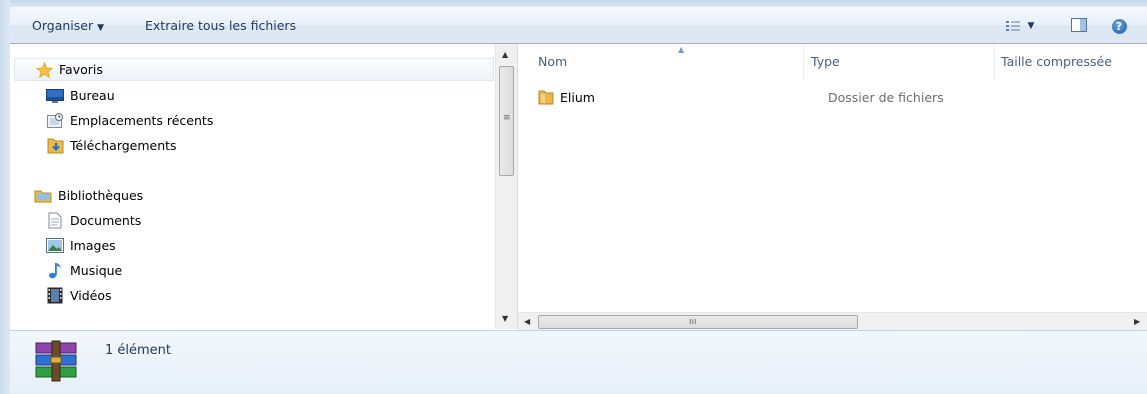  Describe the element at coordinates (254, 69) in the screenshot. I see `nav-item-favorites: Favoris` at that location.